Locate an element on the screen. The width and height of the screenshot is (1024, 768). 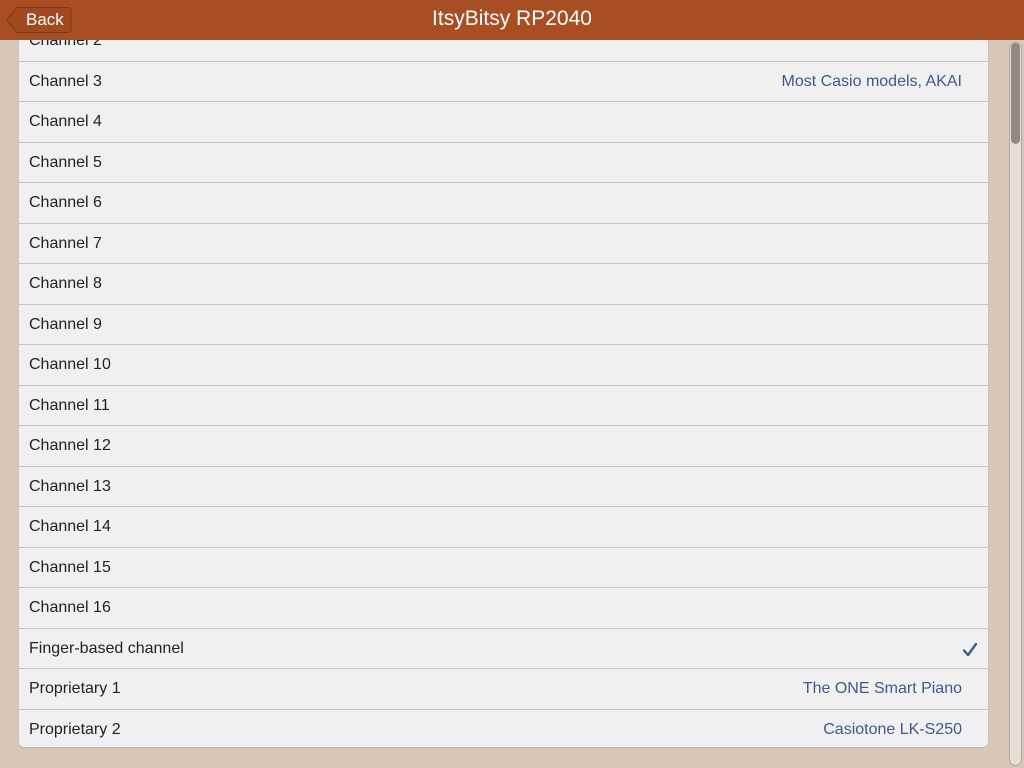
row-label: Channel 9 is located at coordinates (65, 324).